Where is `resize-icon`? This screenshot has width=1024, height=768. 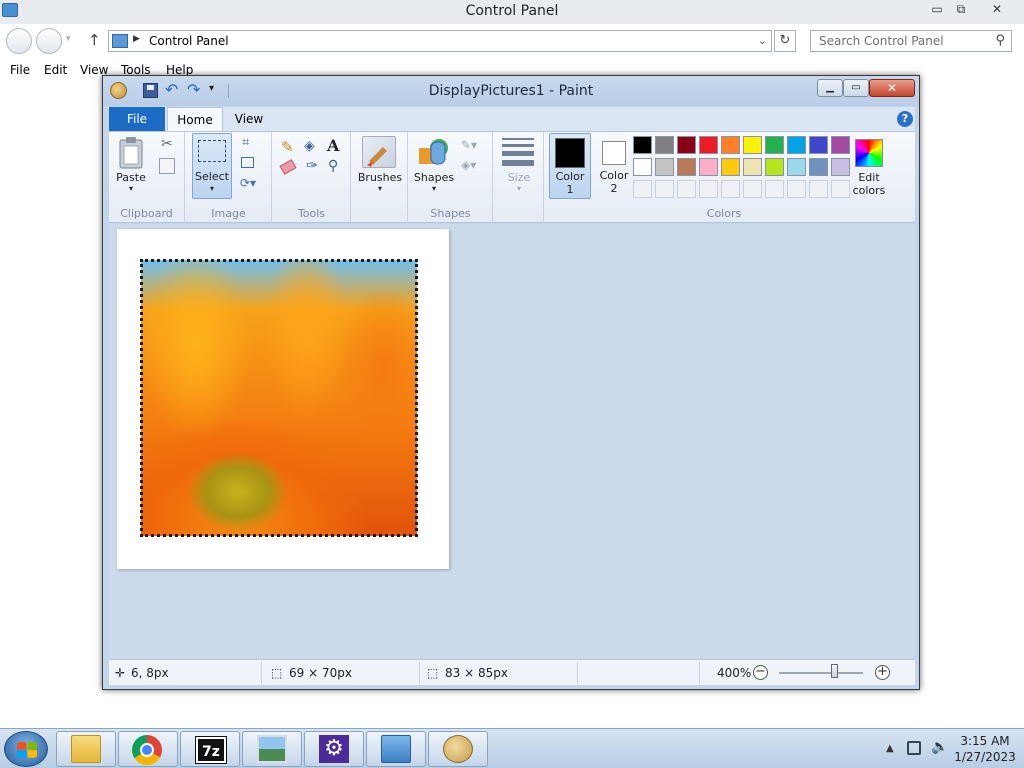
resize-icon is located at coordinates (247, 162).